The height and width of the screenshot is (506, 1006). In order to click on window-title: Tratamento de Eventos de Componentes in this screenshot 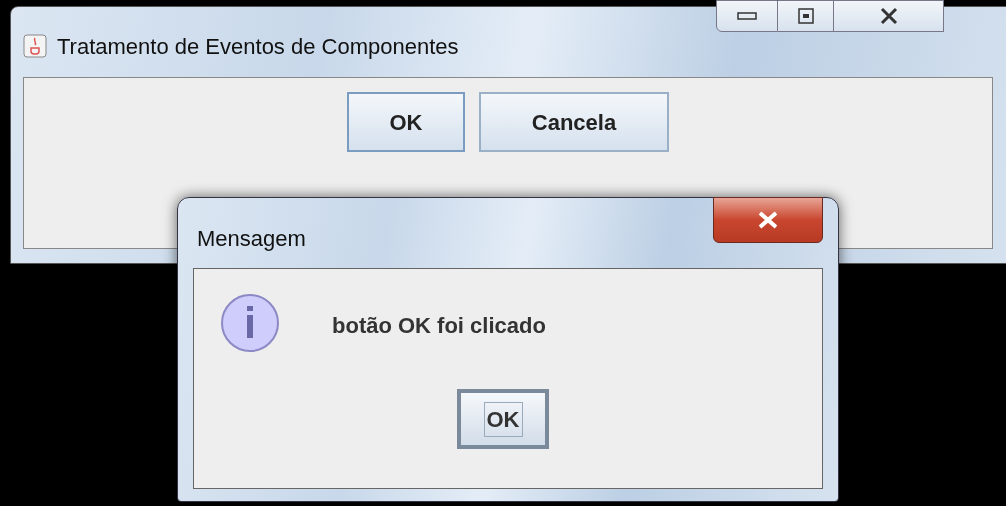, I will do `click(258, 46)`.